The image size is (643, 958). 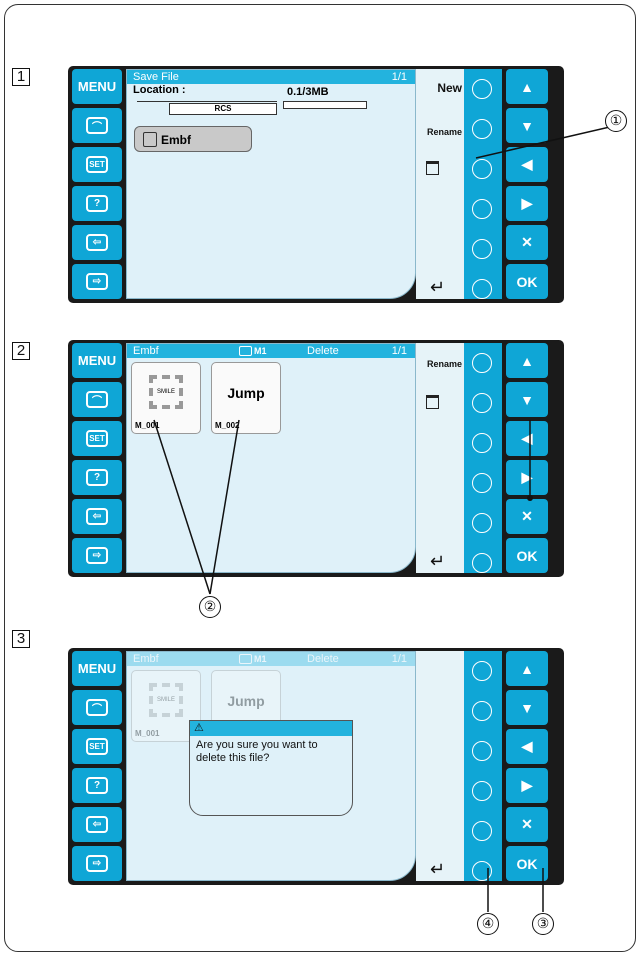 I want to click on file-thumbnail: Jump, so click(x=246, y=701).